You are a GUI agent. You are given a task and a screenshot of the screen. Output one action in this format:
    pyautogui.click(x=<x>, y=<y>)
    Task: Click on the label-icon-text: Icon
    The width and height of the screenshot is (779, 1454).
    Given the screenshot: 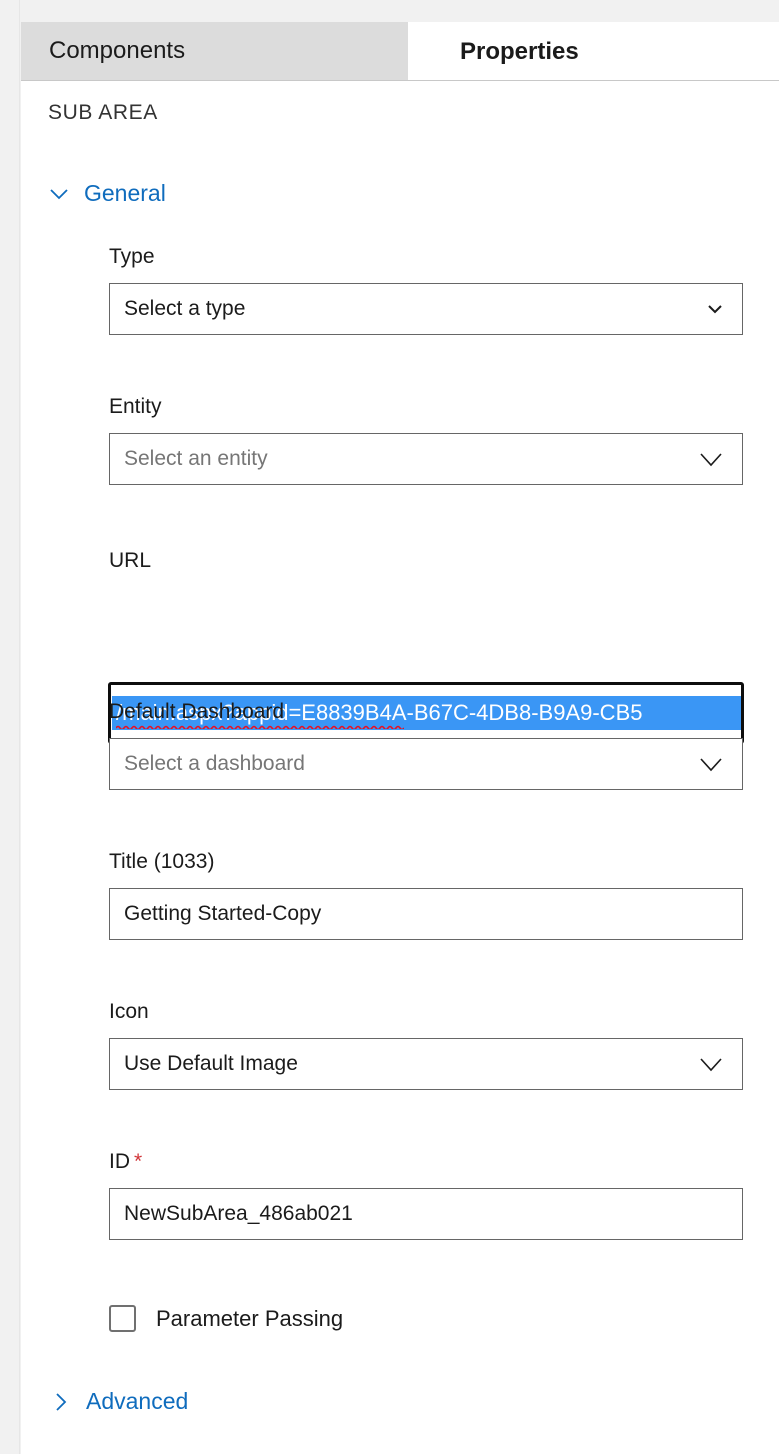 What is the action you would take?
    pyautogui.click(x=129, y=1011)
    